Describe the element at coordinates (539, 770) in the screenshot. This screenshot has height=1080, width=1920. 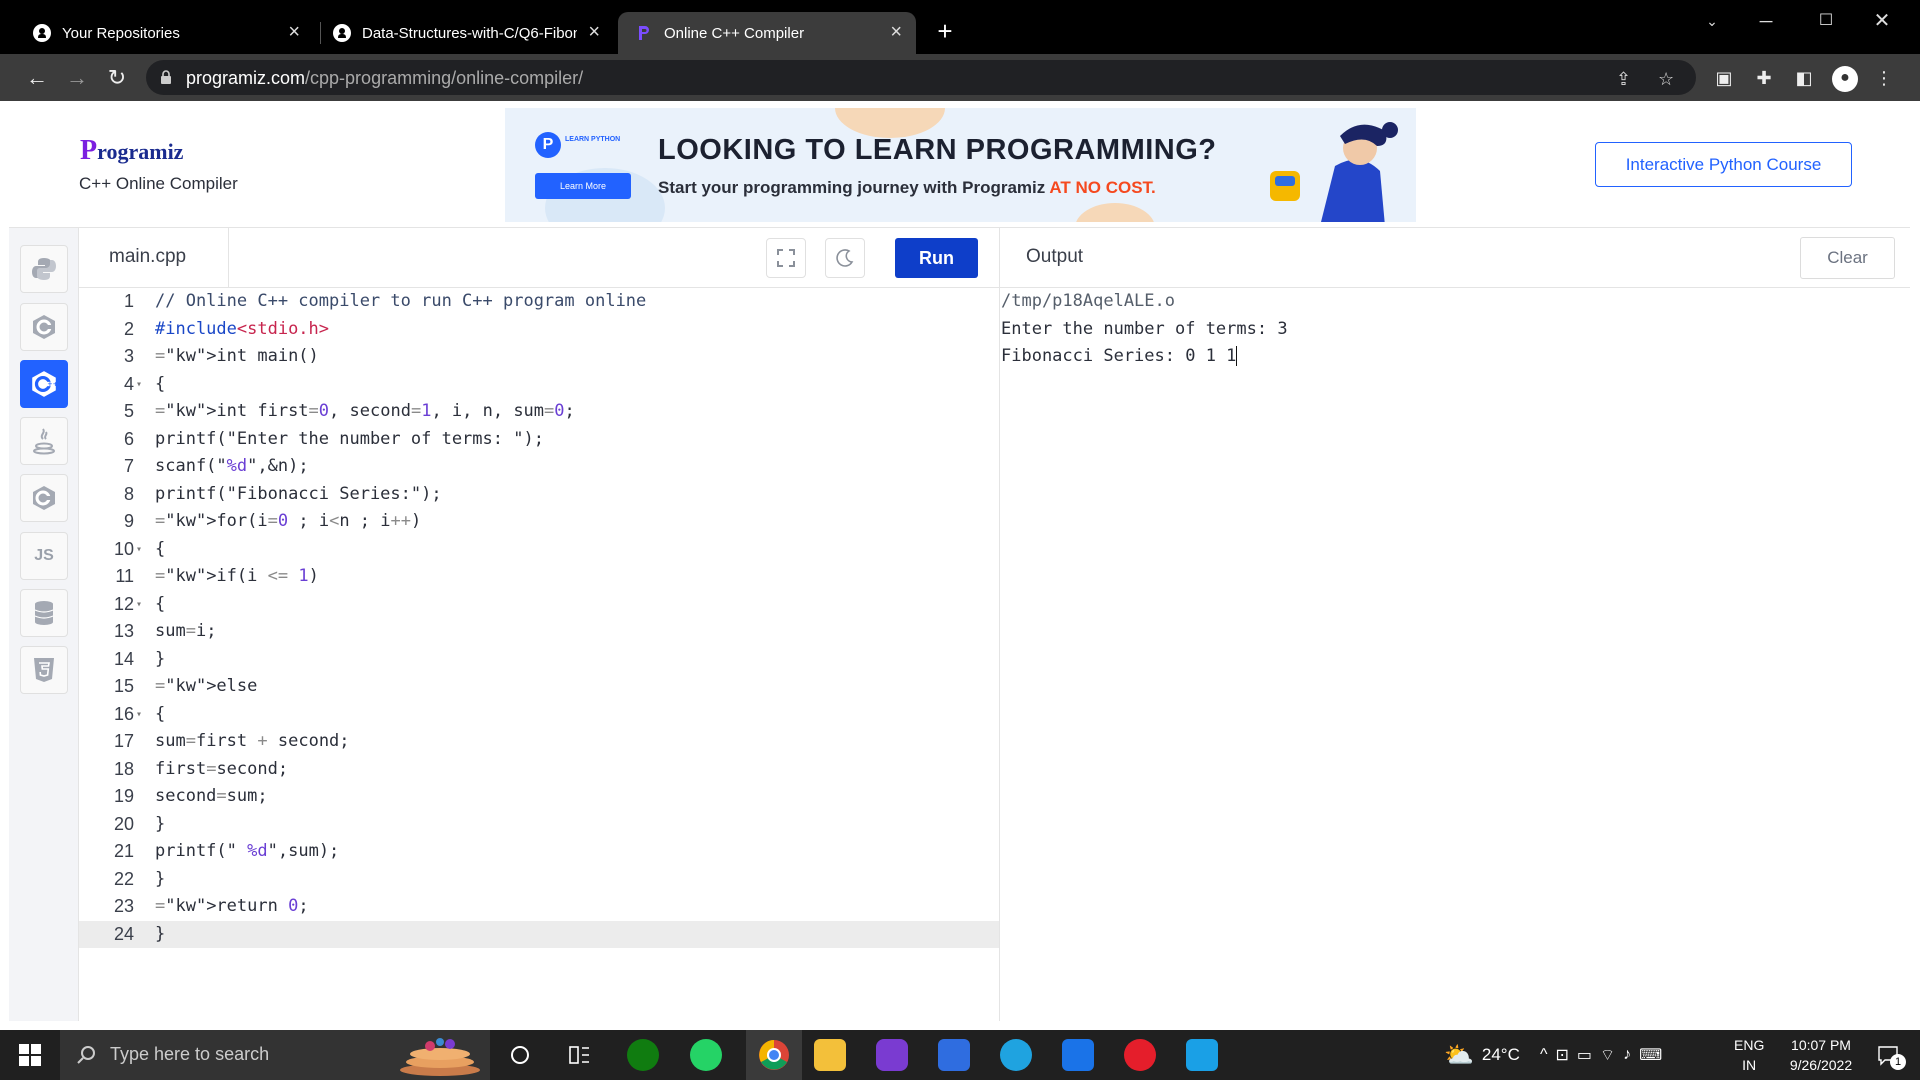
I see `code-line: 18 first=second;` at that location.